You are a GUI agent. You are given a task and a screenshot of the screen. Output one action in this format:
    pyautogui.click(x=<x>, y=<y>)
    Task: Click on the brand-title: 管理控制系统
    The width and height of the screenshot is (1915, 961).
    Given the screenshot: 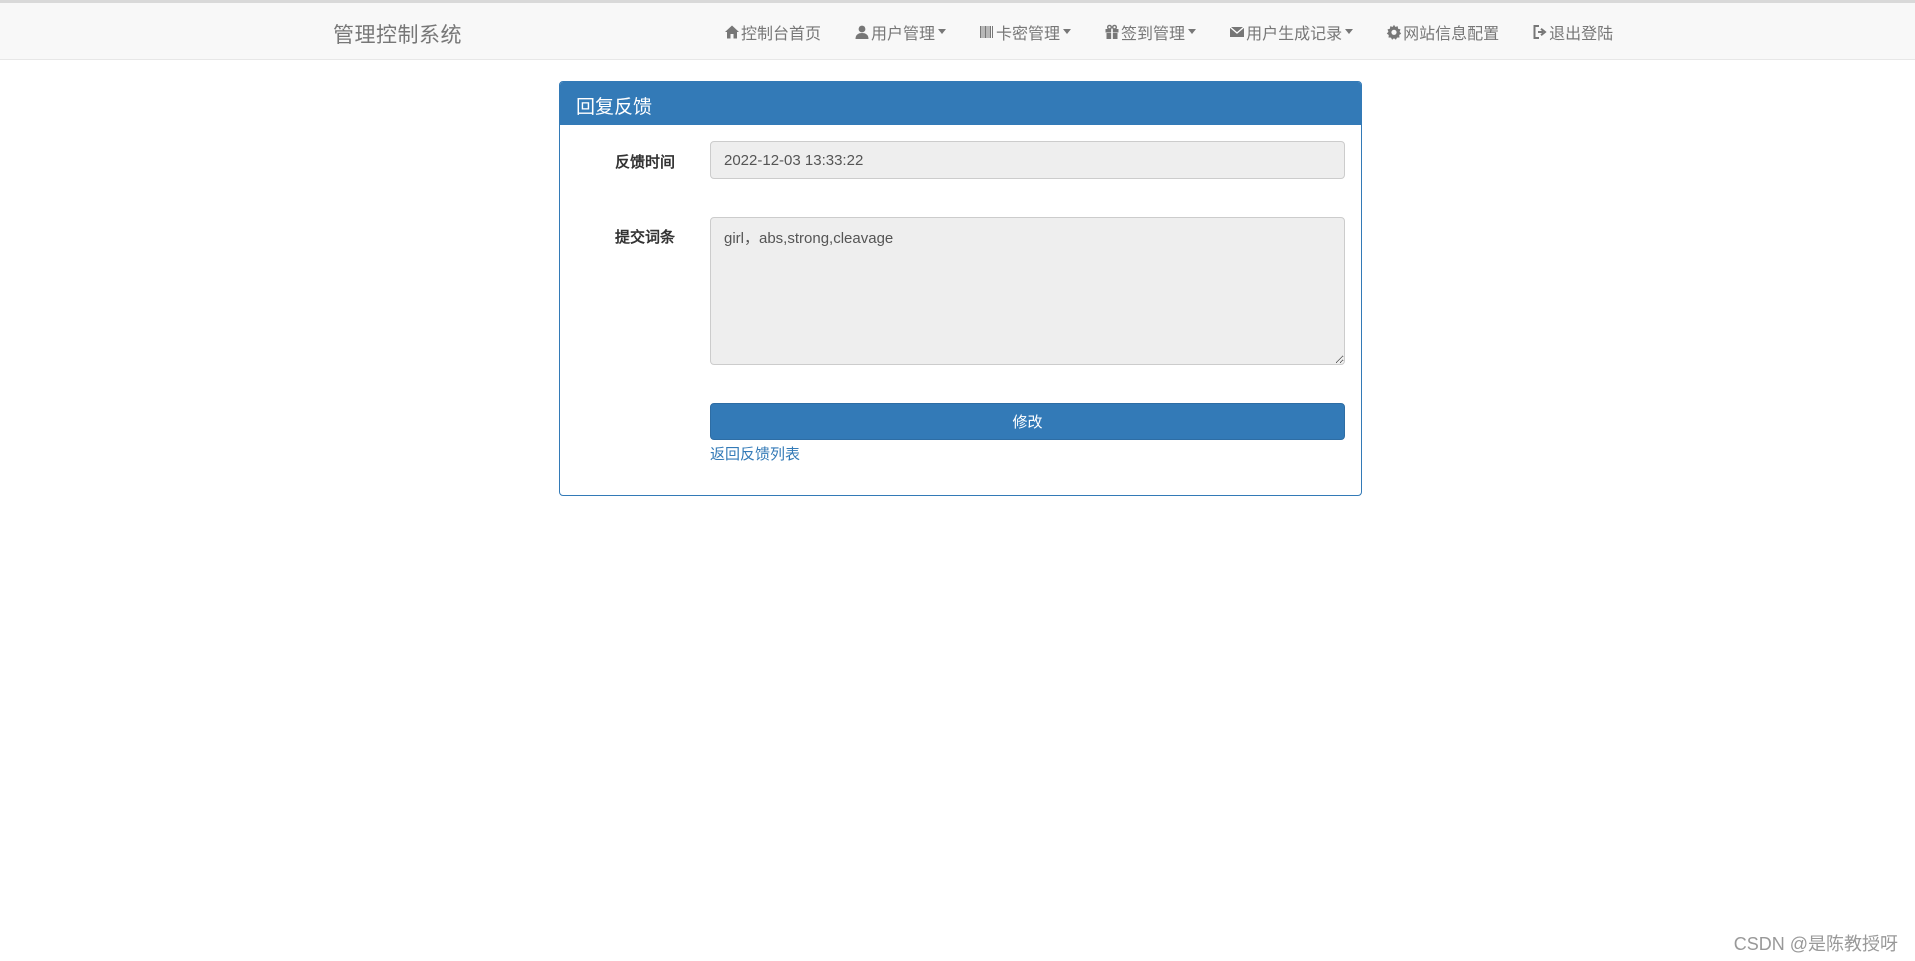 What is the action you would take?
    pyautogui.click(x=397, y=34)
    